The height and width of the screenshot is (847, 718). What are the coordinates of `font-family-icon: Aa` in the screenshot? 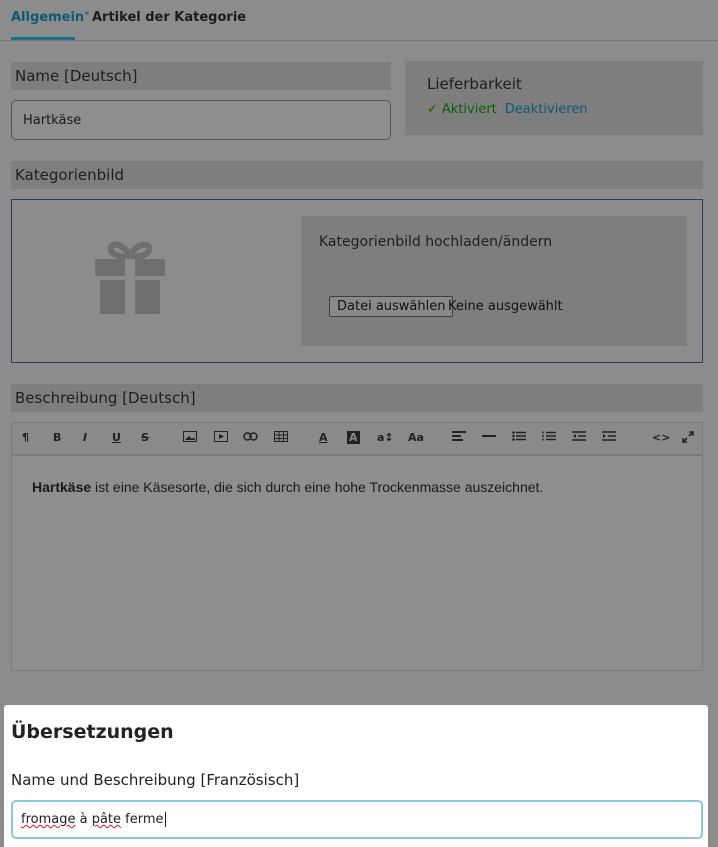 It's located at (416, 437).